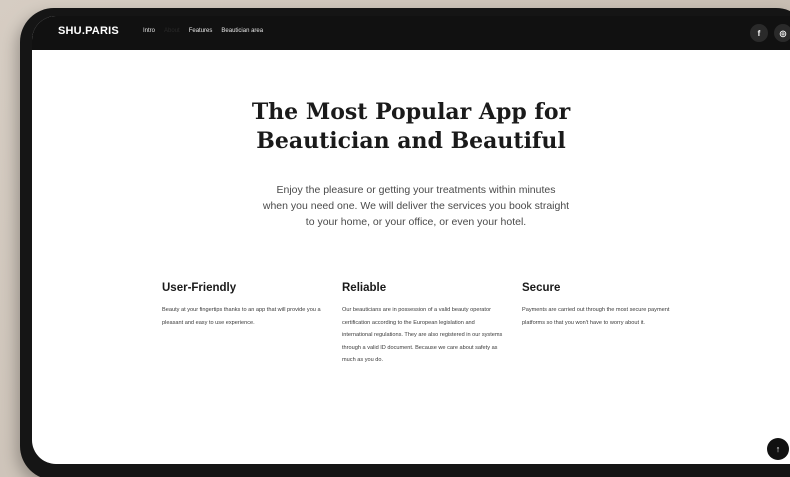  I want to click on feature-title: User-Friendly, so click(199, 288).